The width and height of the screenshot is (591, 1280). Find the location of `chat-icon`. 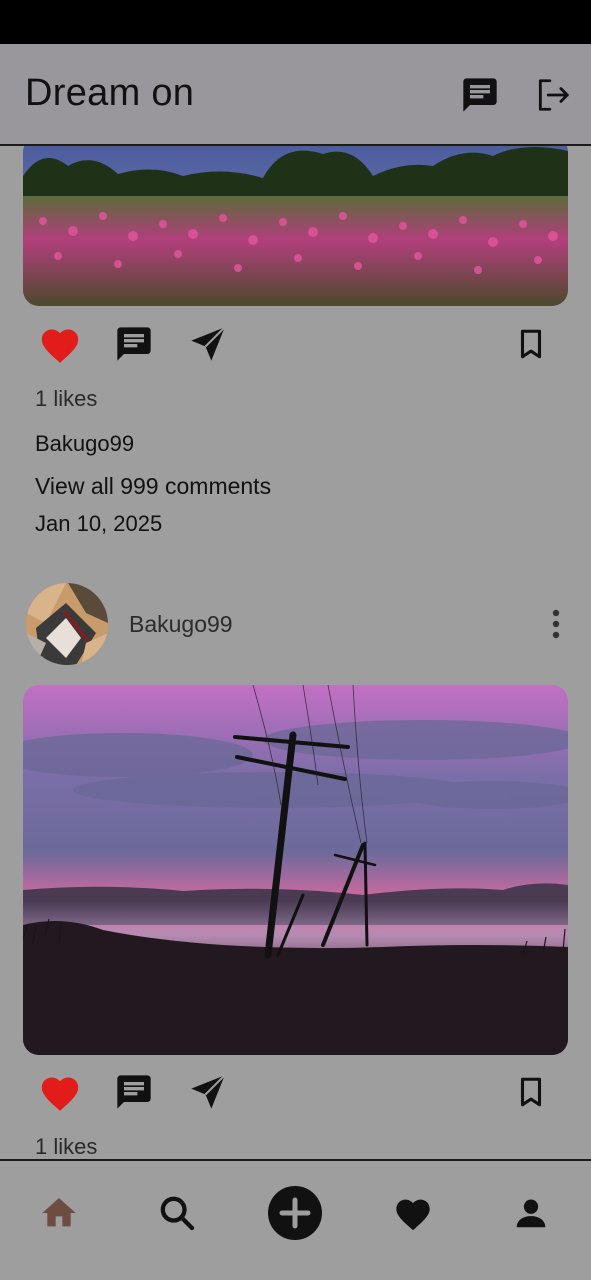

chat-icon is located at coordinates (480, 95).